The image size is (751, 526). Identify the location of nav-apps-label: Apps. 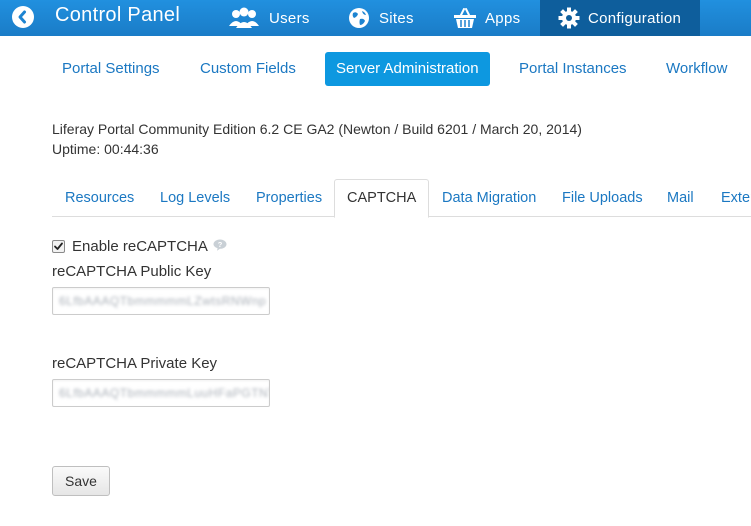
(503, 18).